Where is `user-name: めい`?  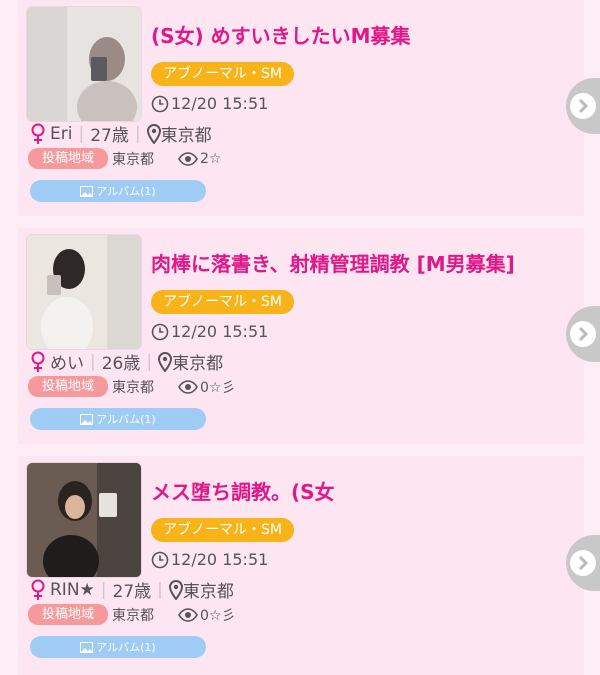 user-name: めい is located at coordinates (67, 364).